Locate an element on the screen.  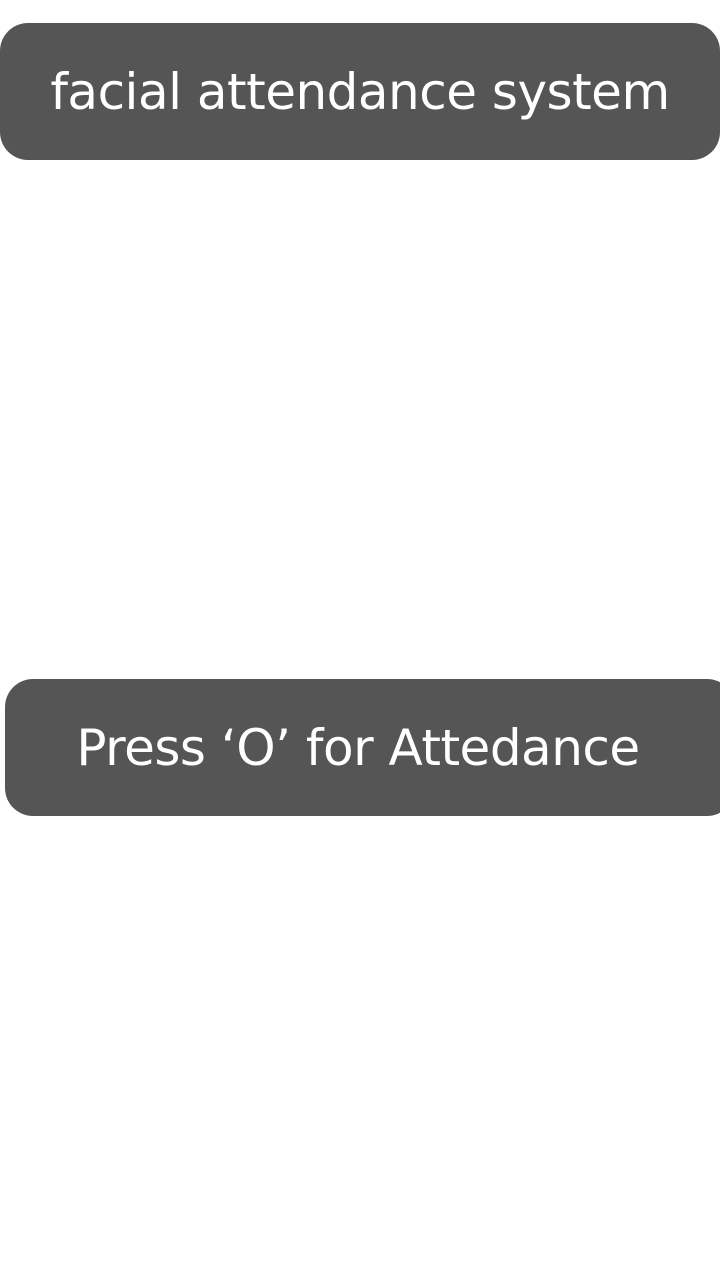
app-title: facial attendance system is located at coordinates (360, 91).